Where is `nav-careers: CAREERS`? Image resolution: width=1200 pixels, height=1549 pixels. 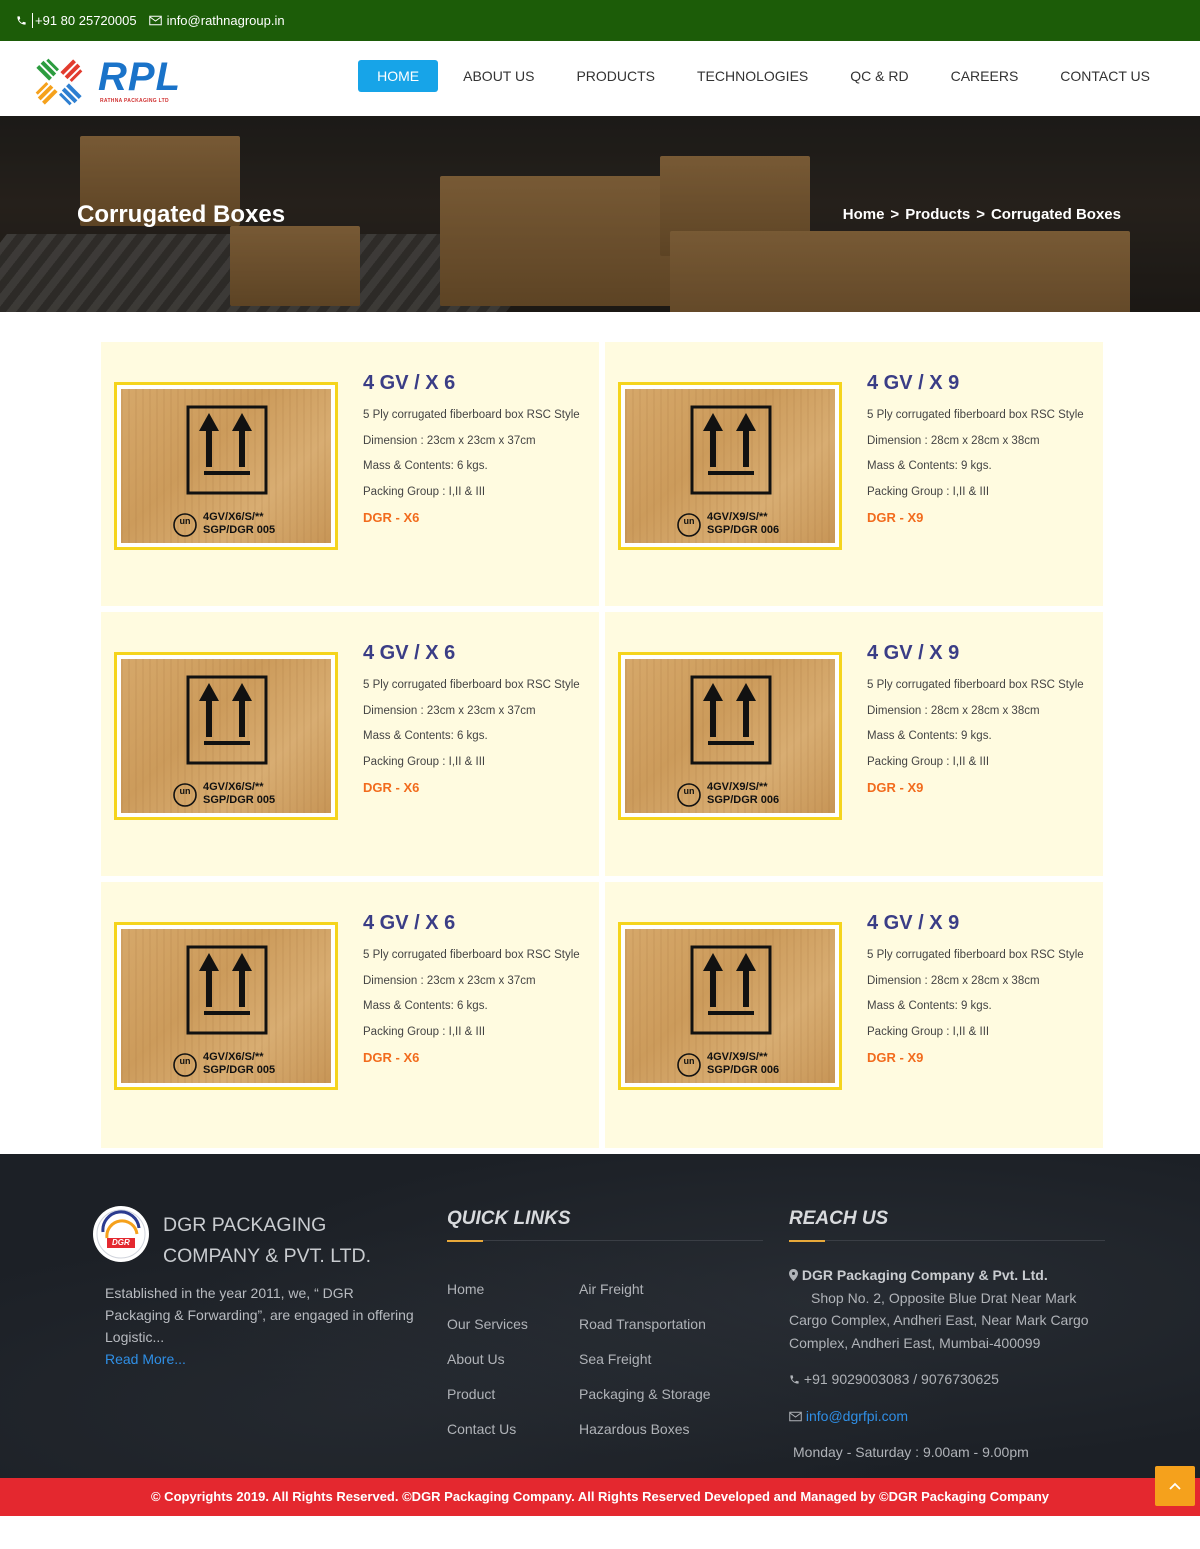 nav-careers: CAREERS is located at coordinates (985, 76).